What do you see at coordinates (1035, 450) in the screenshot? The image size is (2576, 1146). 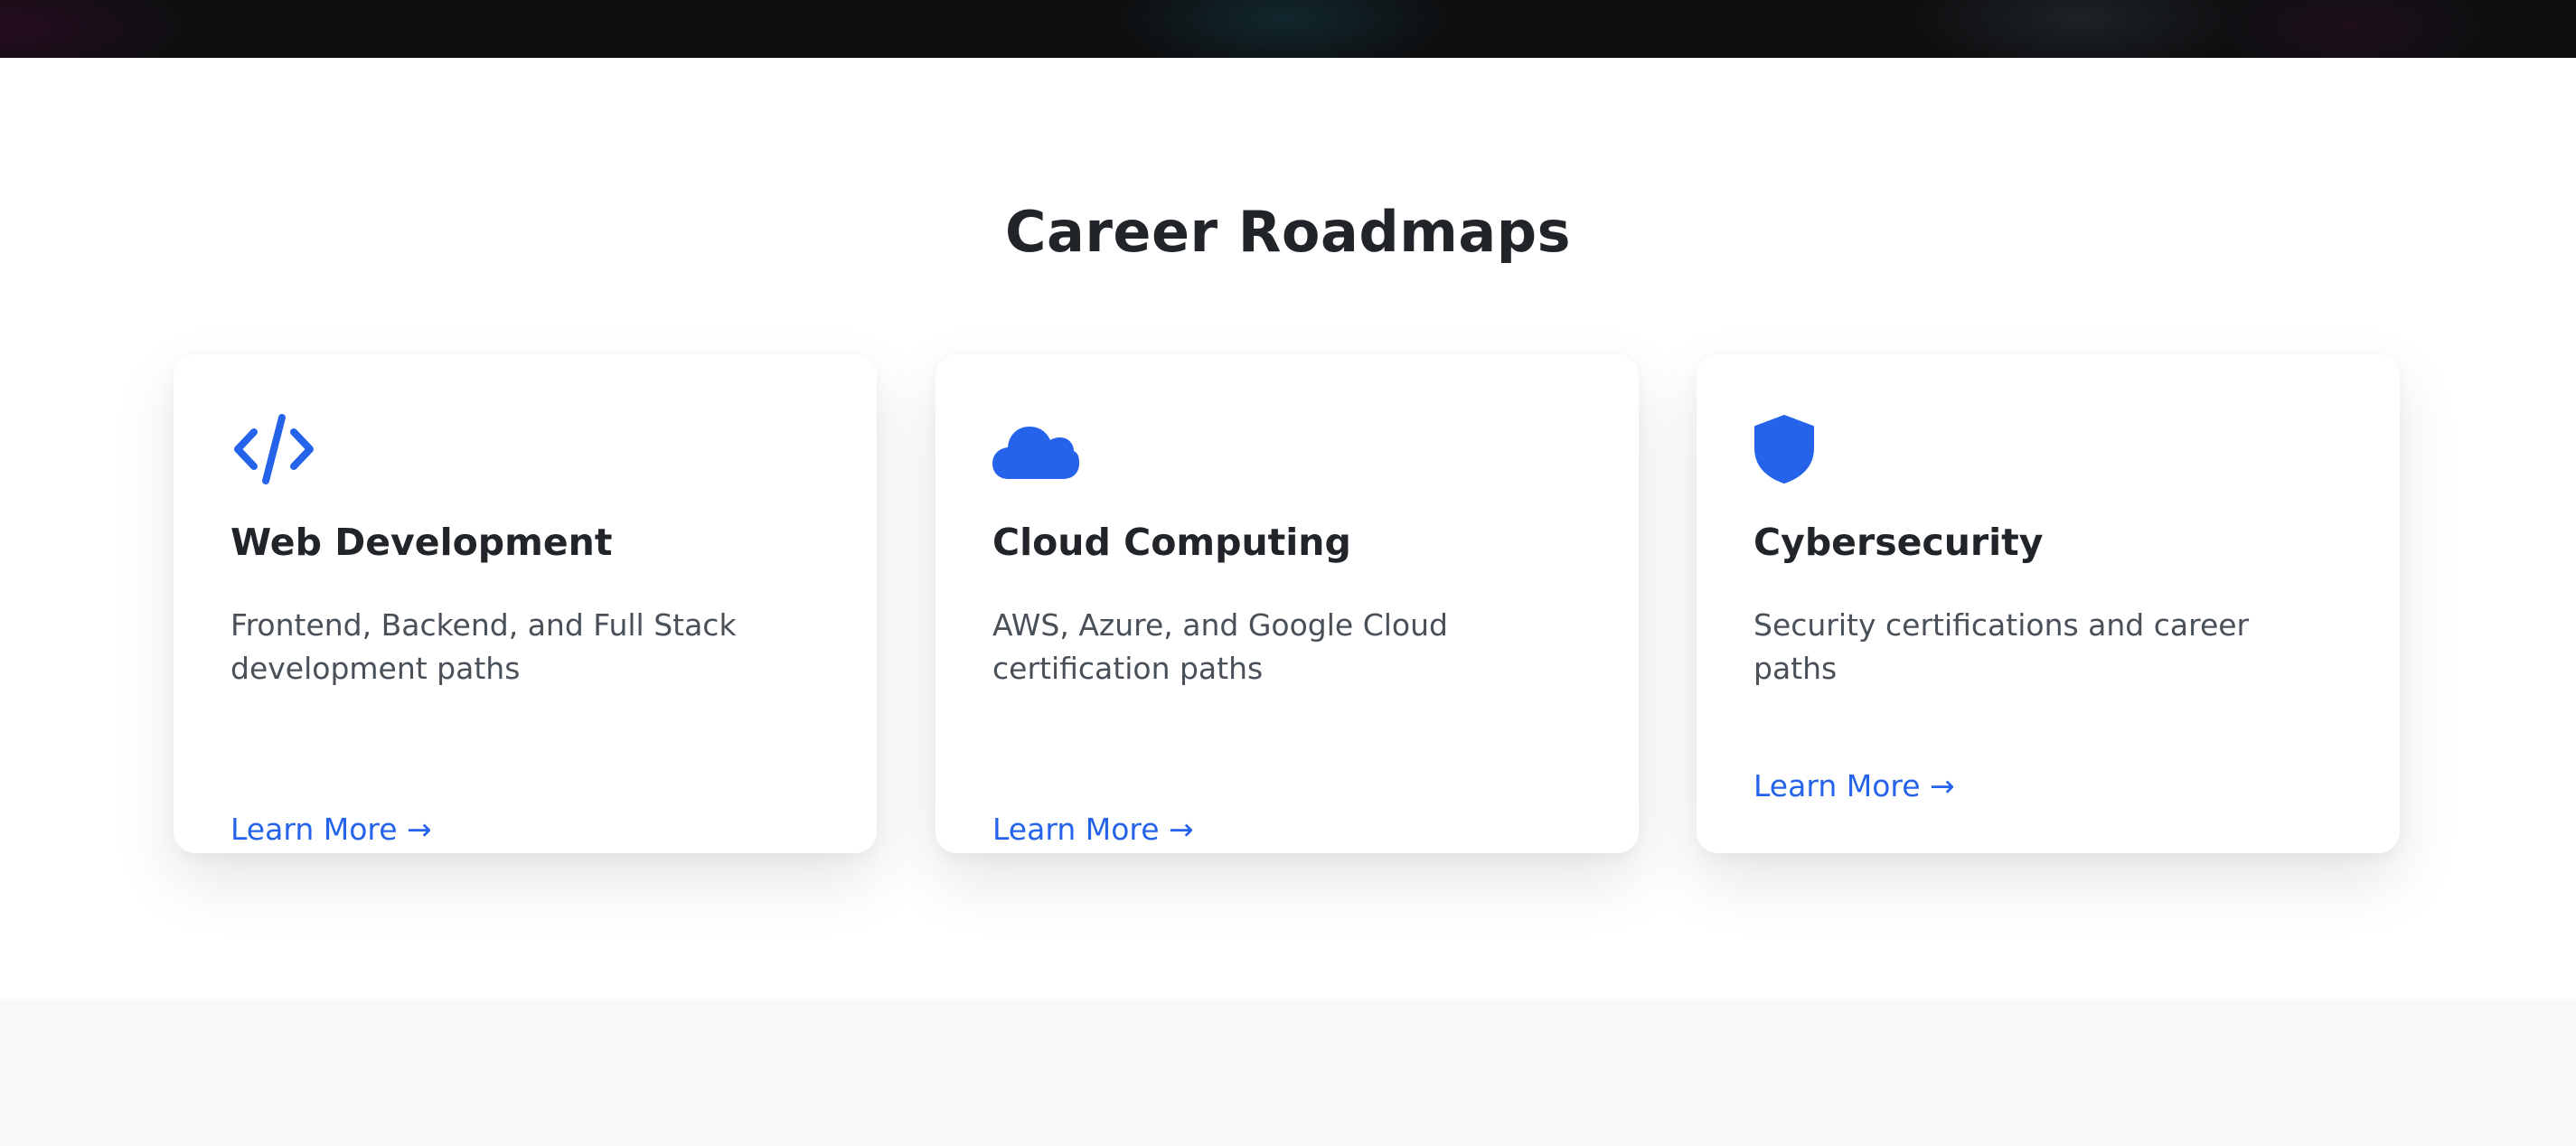 I see `cloud-icon` at bounding box center [1035, 450].